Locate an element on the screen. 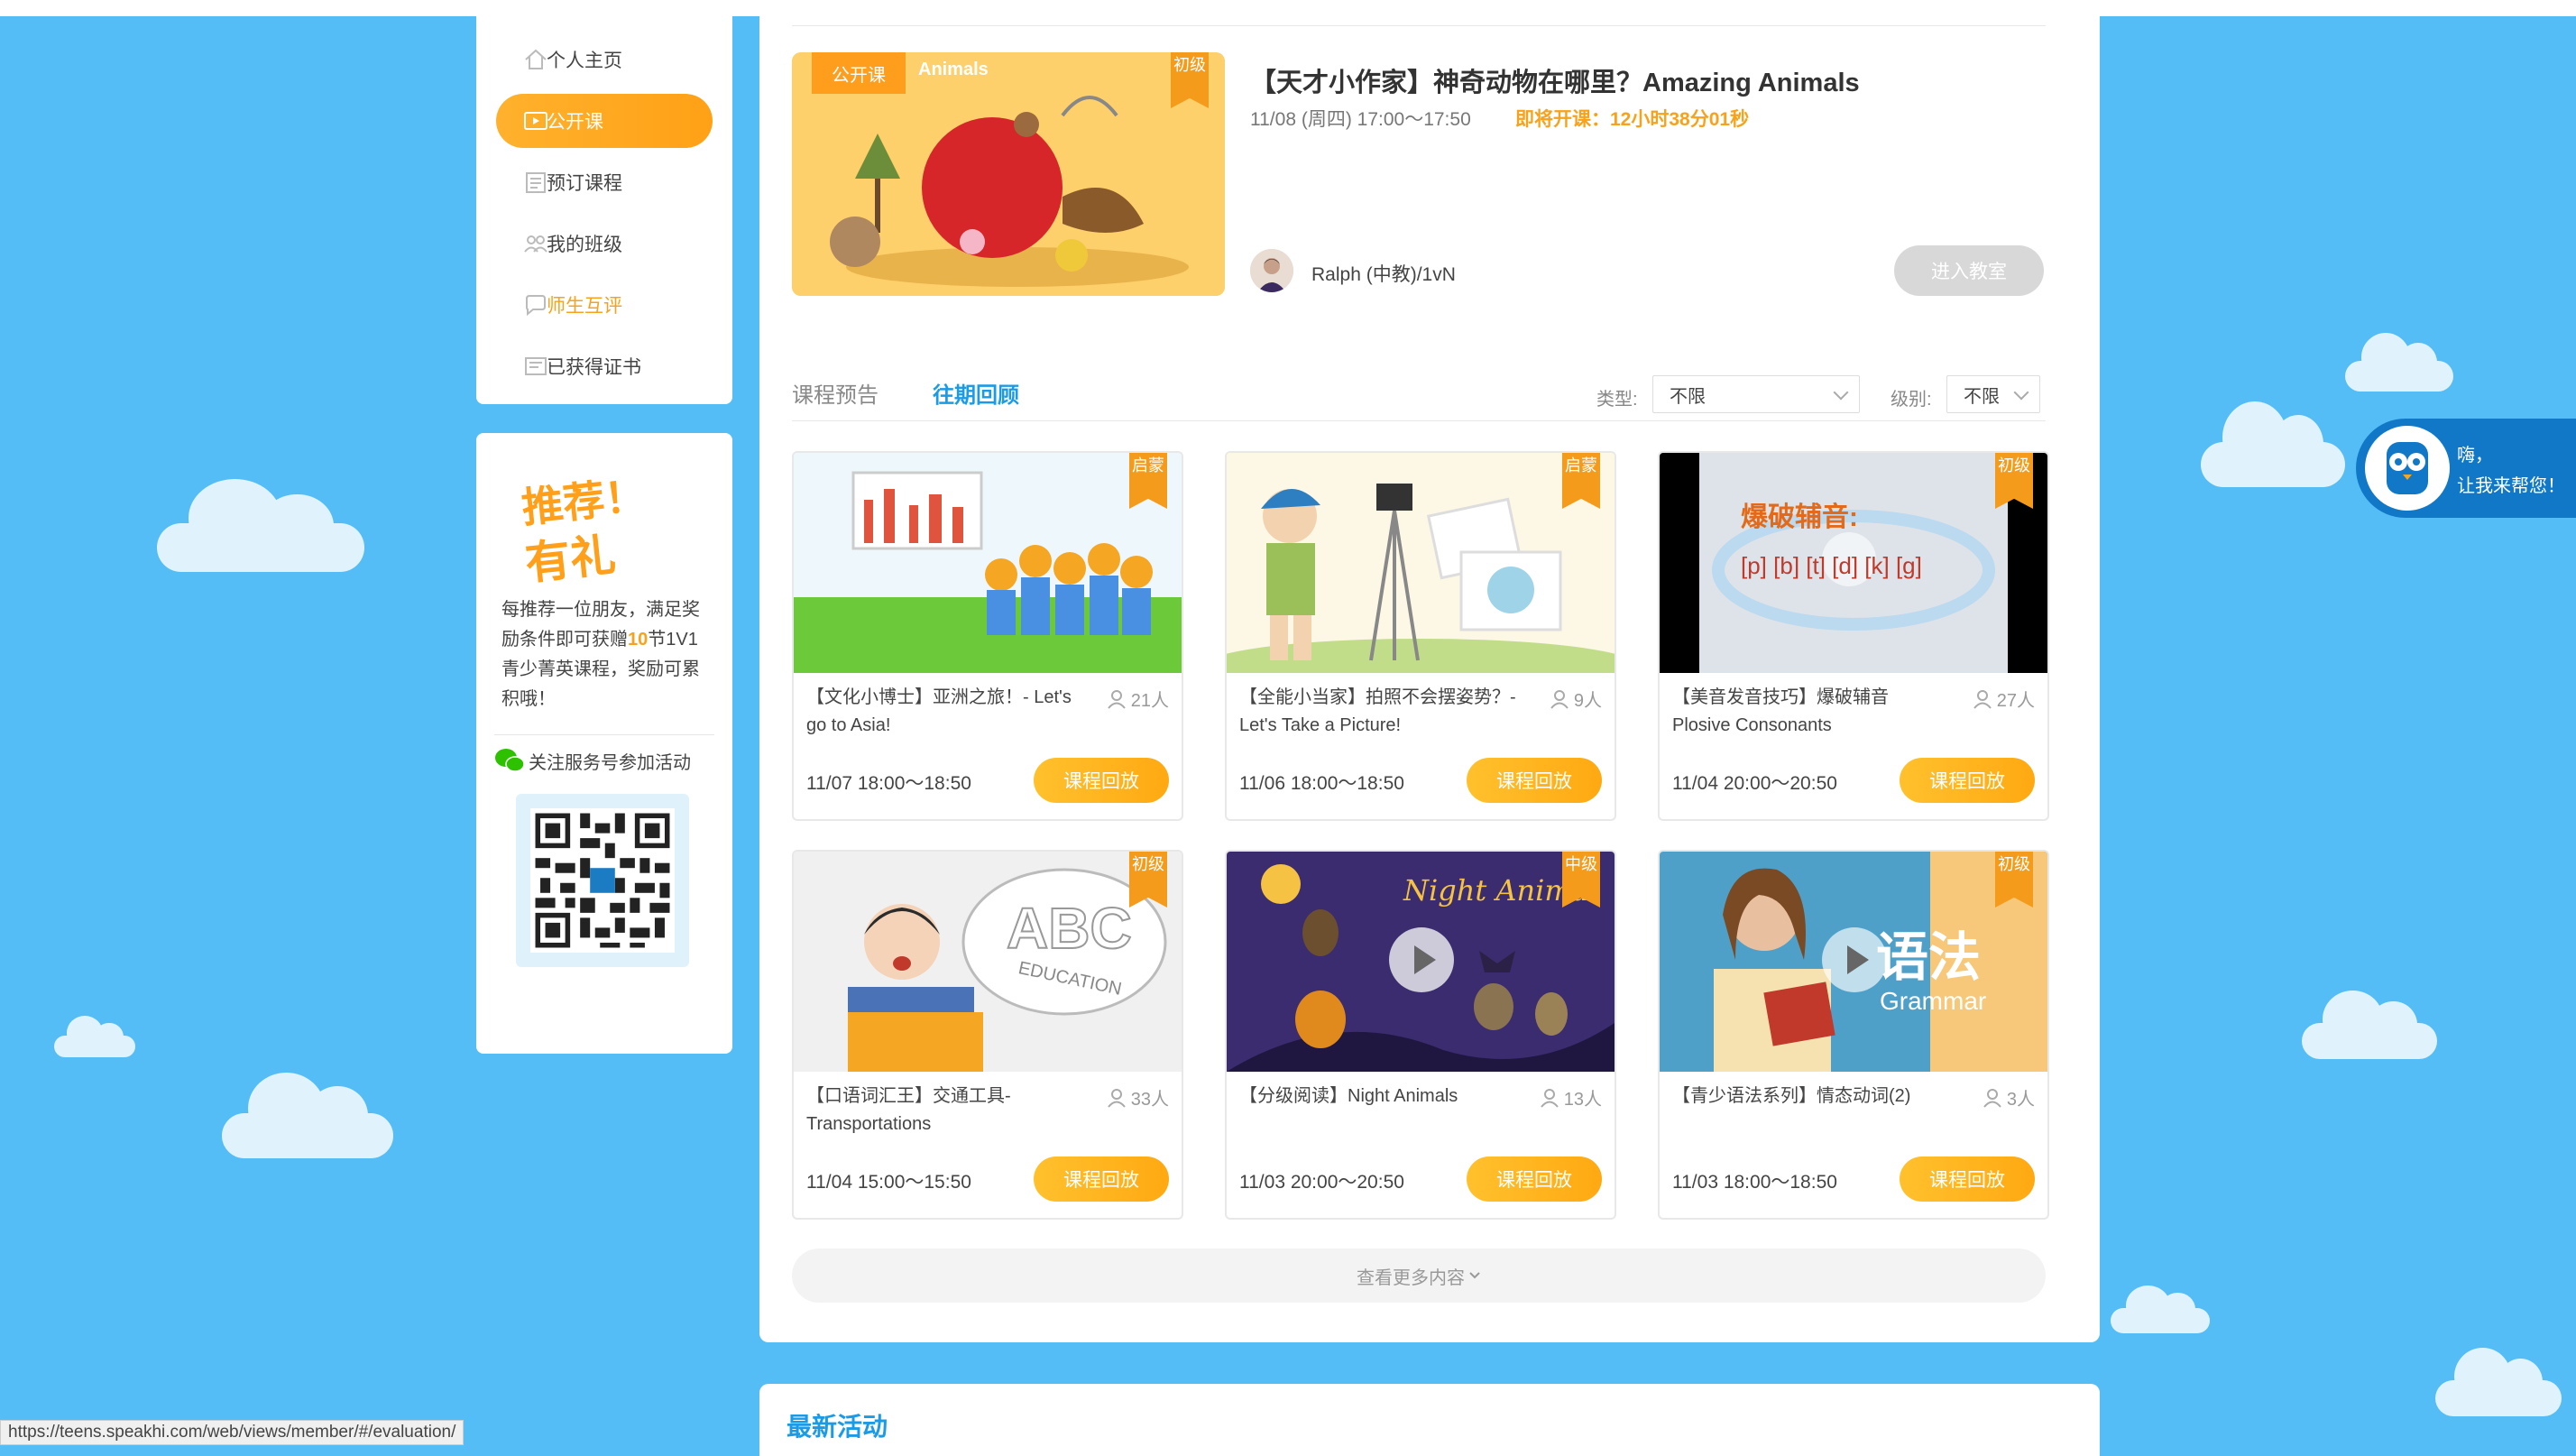  public-class-tag: 公开课 is located at coordinates (859, 73).